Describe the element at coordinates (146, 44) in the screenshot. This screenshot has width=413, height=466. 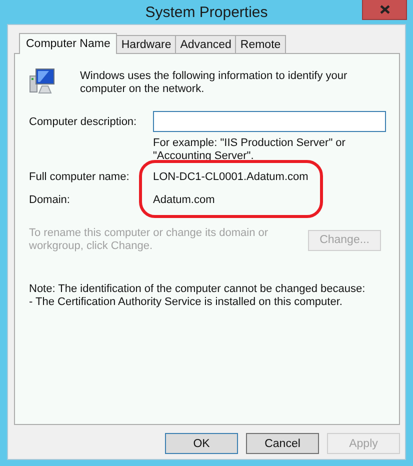
I see `tab: Hardware` at that location.